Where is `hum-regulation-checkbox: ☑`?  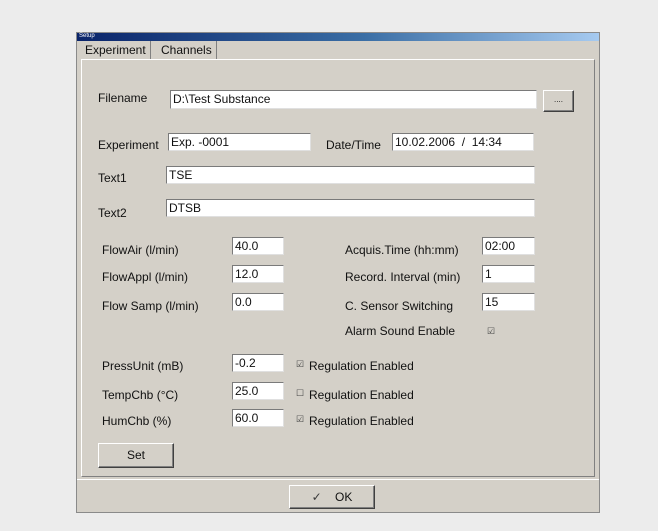
hum-regulation-checkbox: ☑ is located at coordinates (300, 420).